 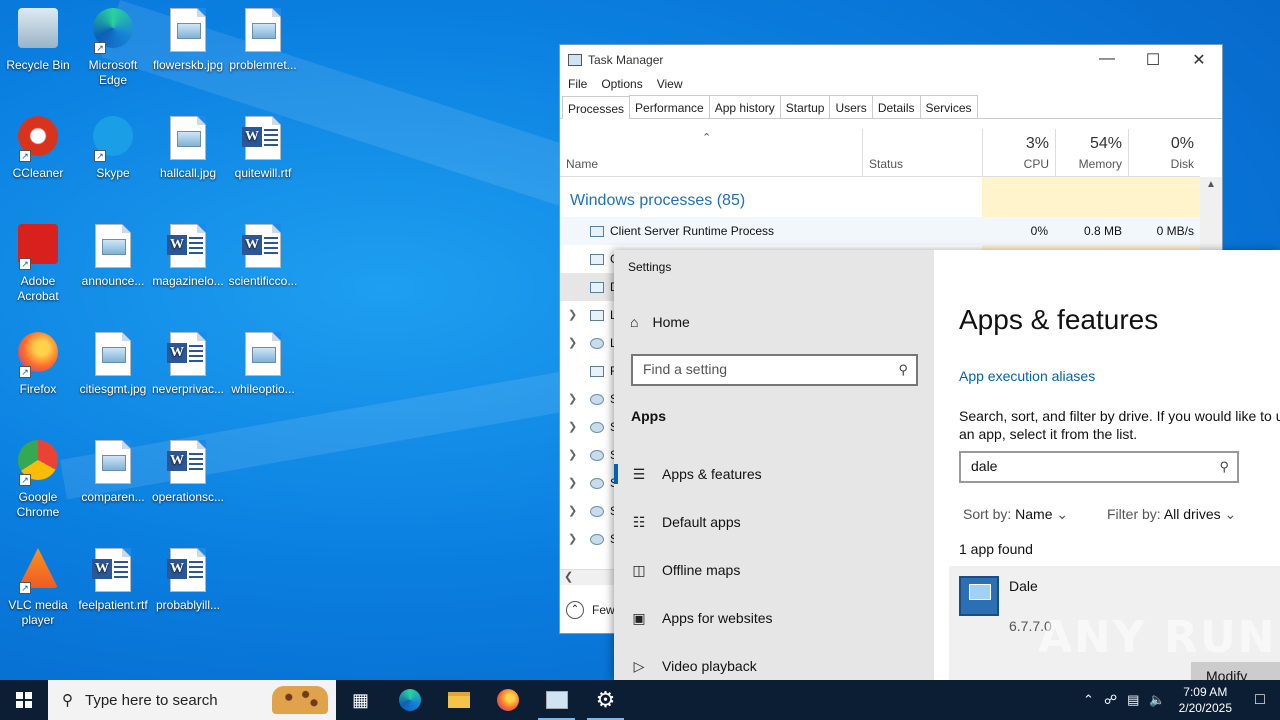 I want to click on firefox-icon: ↗, so click(x=38, y=355).